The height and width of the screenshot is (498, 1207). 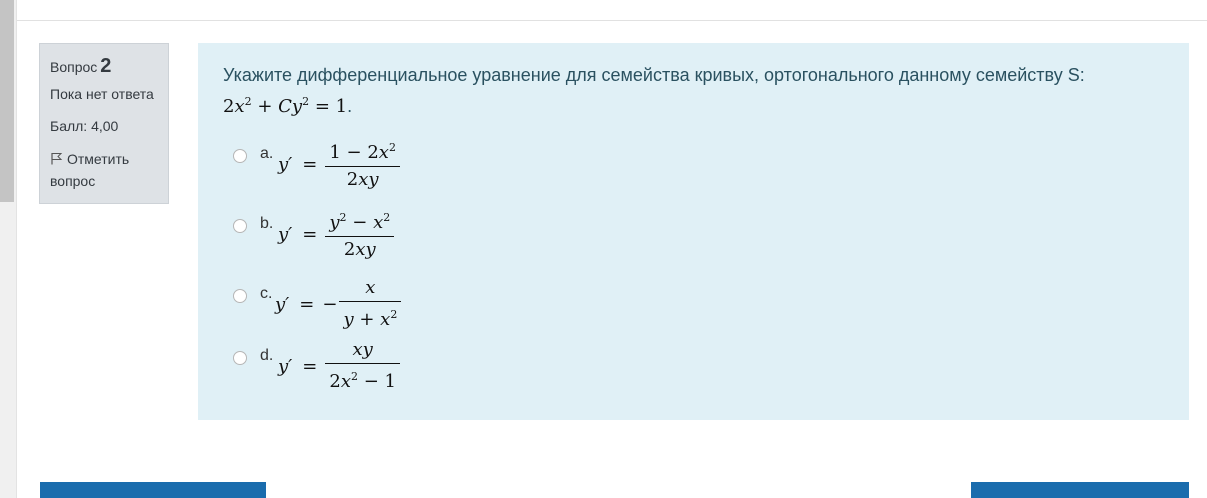 What do you see at coordinates (240, 296) in the screenshot?
I see `answer-radio-c` at bounding box center [240, 296].